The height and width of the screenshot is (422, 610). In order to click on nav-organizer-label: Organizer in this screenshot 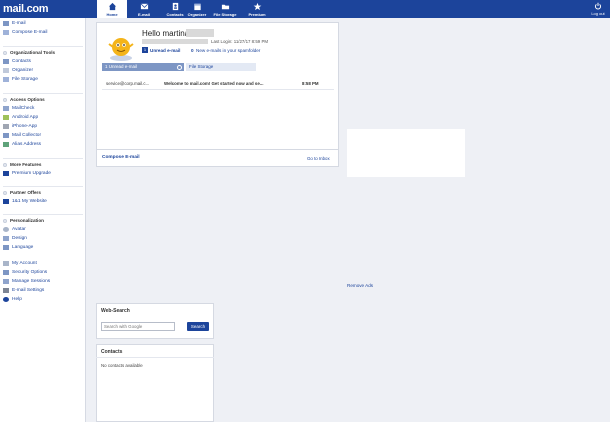, I will do `click(197, 14)`.